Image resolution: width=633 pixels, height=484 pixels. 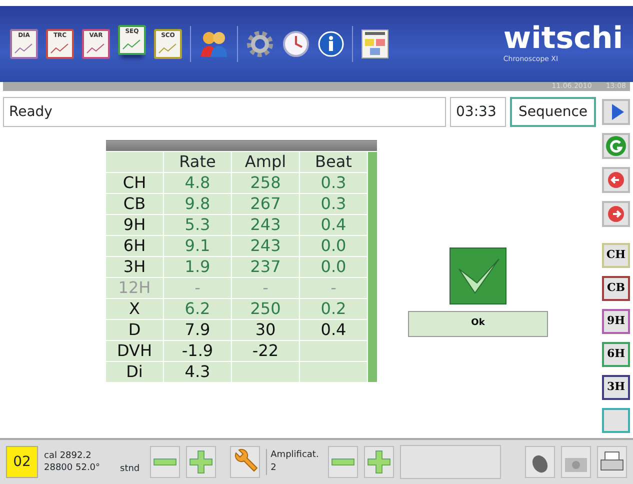 I want to click on back-icon, so click(x=616, y=180).